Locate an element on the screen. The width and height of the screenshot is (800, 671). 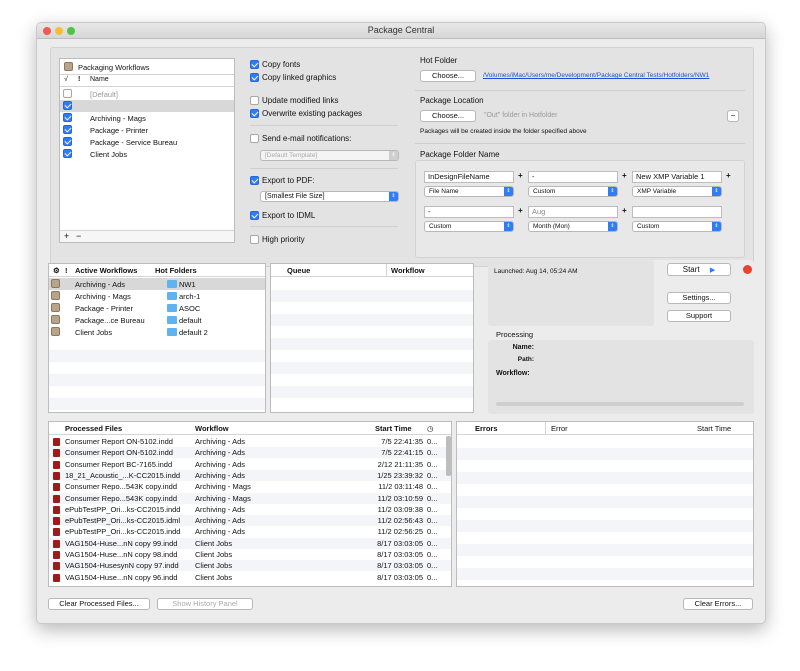
package-location-remove-button: − is located at coordinates (733, 116).